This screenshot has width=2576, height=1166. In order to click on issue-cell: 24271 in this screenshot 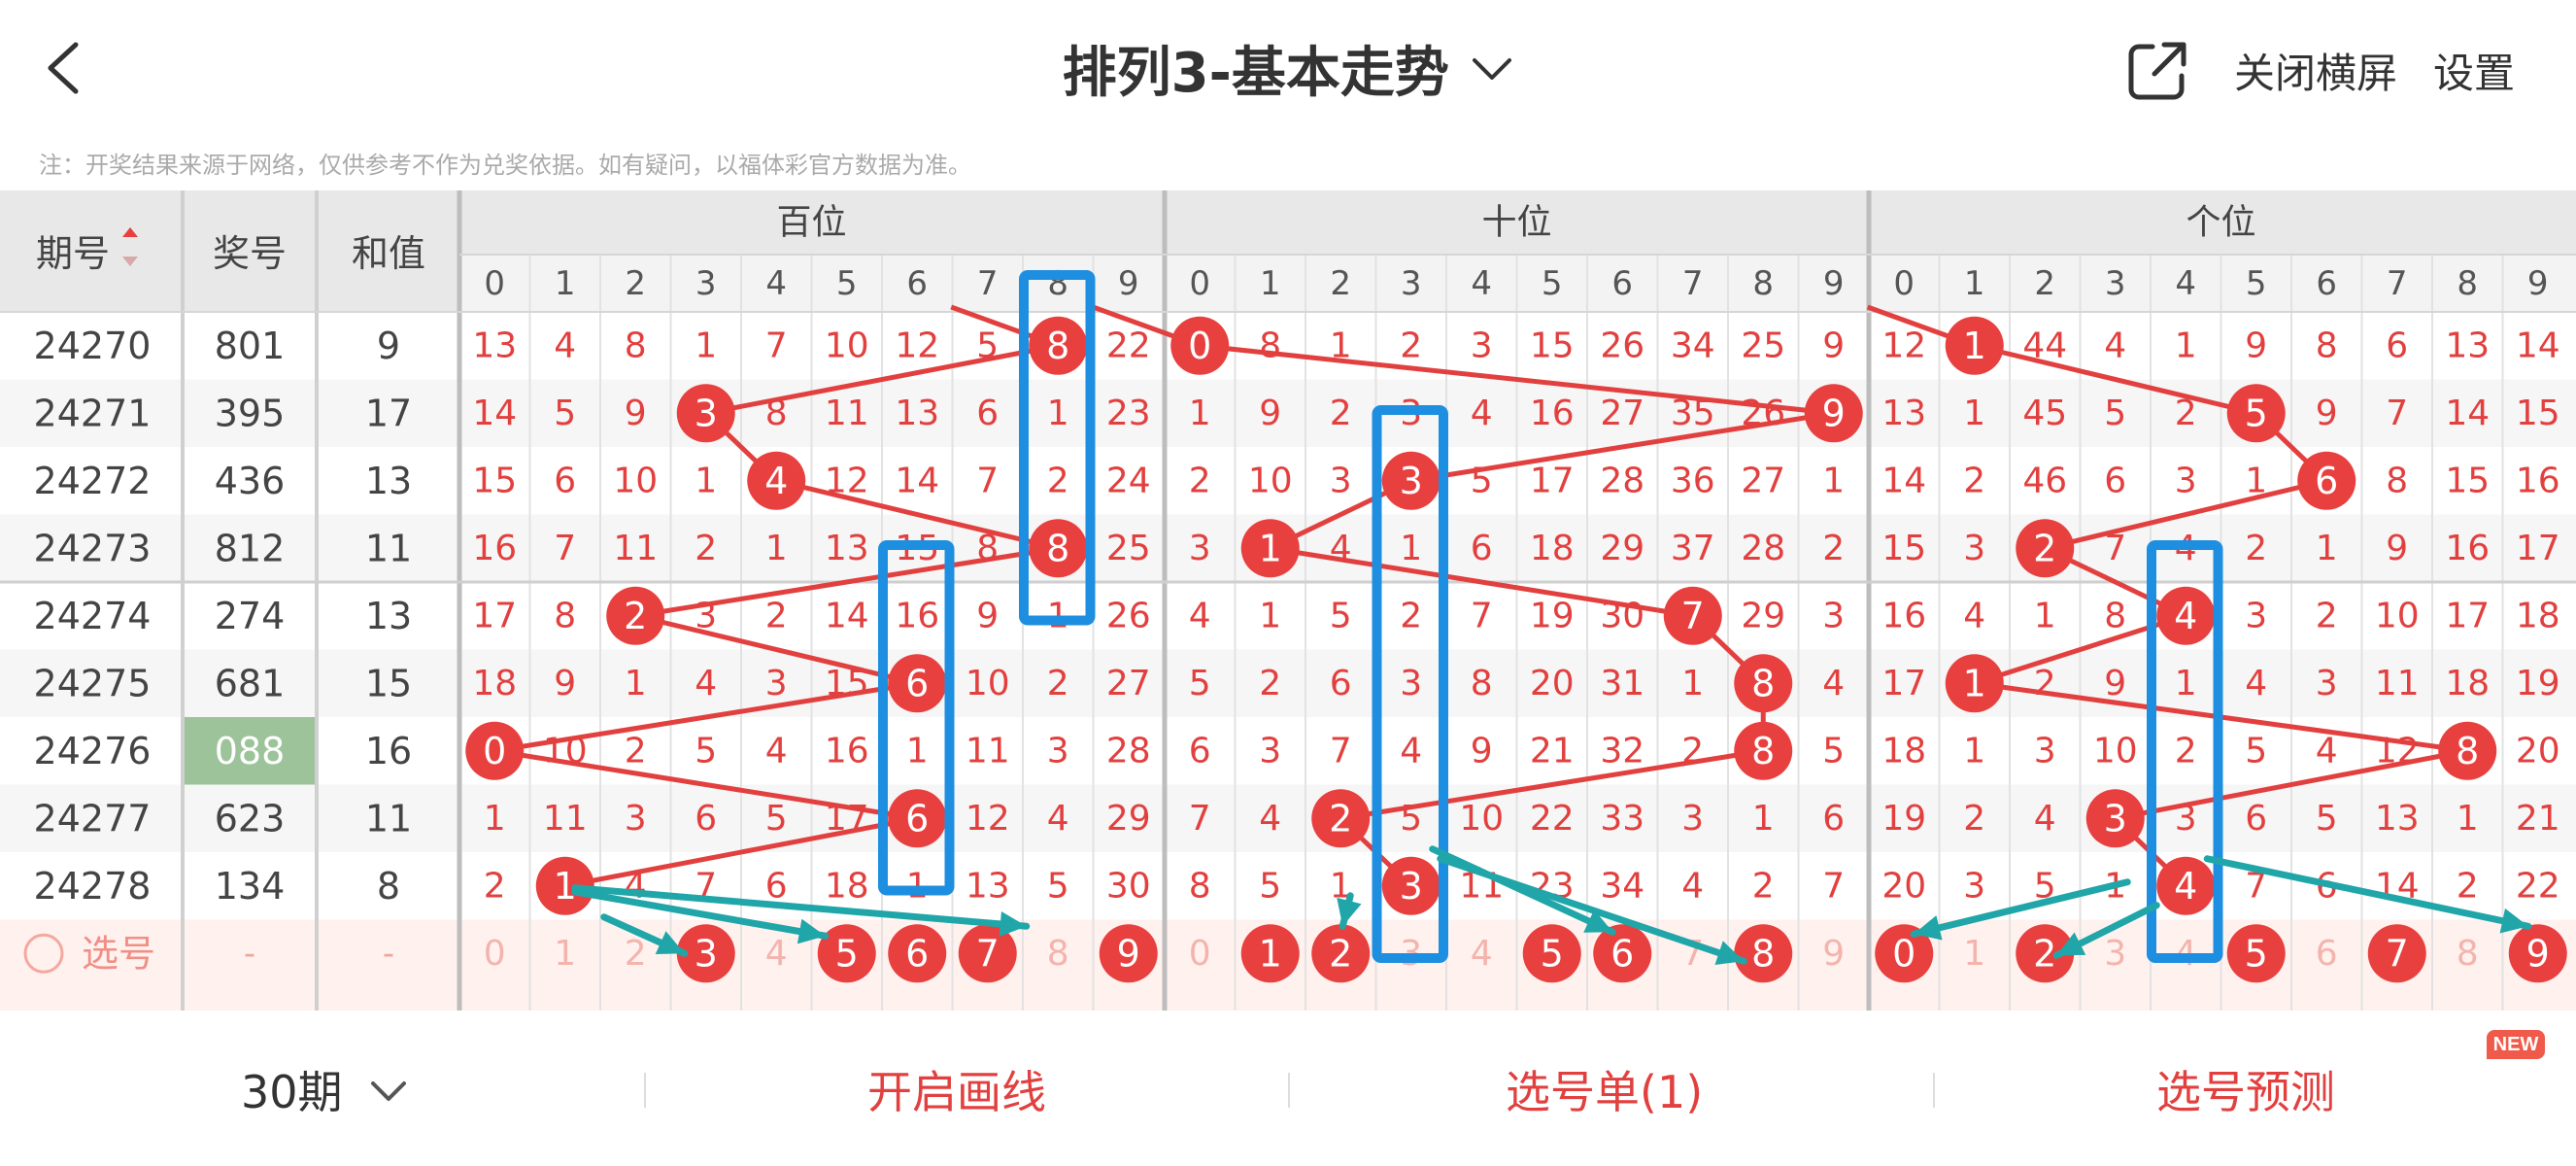, I will do `click(93, 413)`.